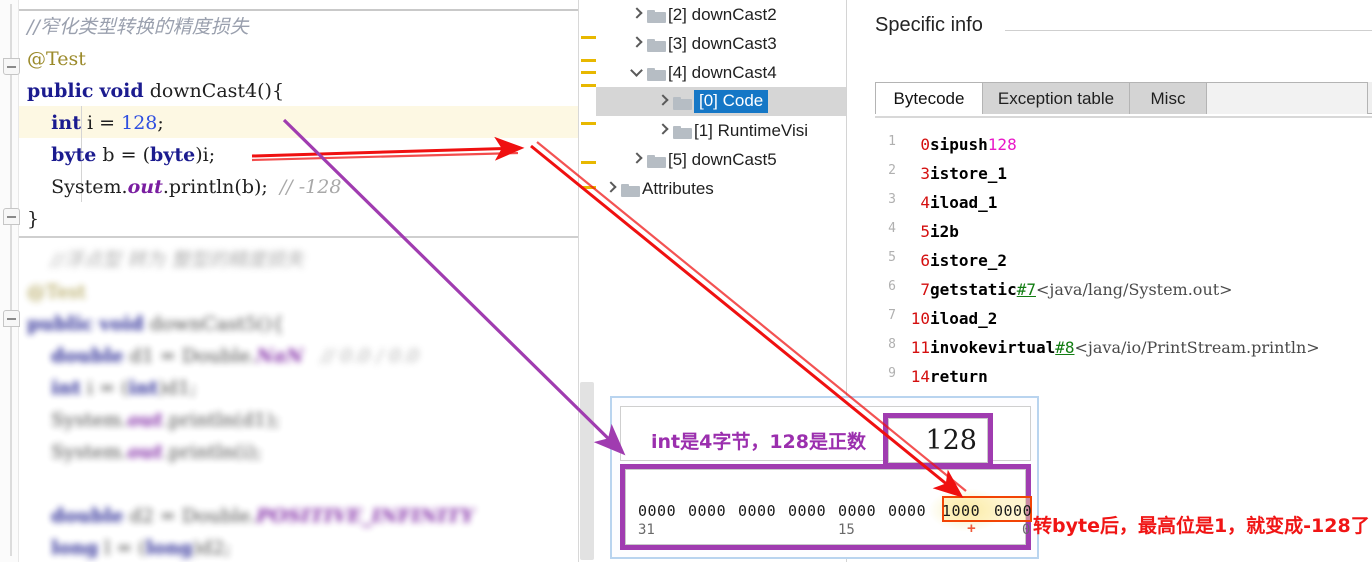 The width and height of the screenshot is (1372, 562). What do you see at coordinates (721, 188) in the screenshot?
I see `tree-item-attributes: Attributes` at bounding box center [721, 188].